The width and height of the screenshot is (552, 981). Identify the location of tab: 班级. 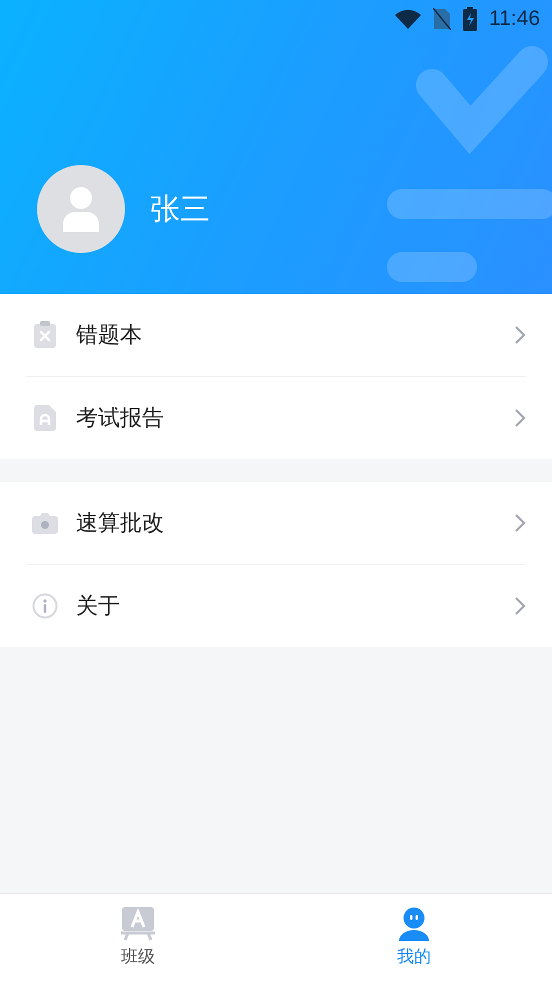
(138, 937).